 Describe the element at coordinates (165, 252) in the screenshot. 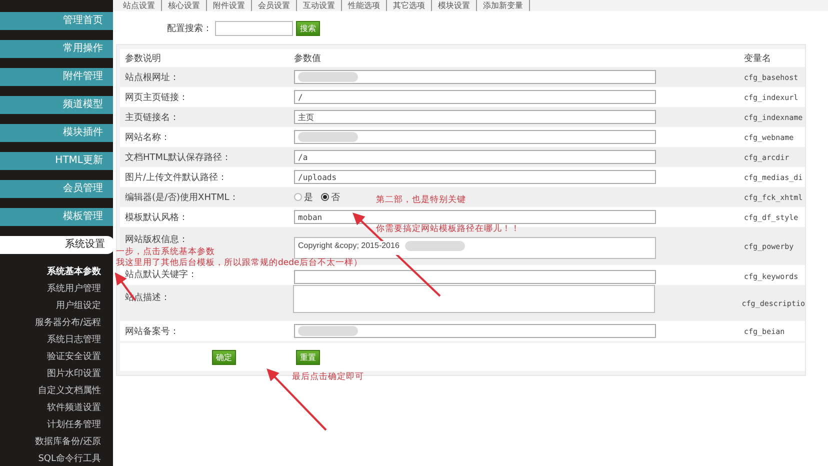

I see `annotation-text: 一步，点击系统基本参数` at that location.